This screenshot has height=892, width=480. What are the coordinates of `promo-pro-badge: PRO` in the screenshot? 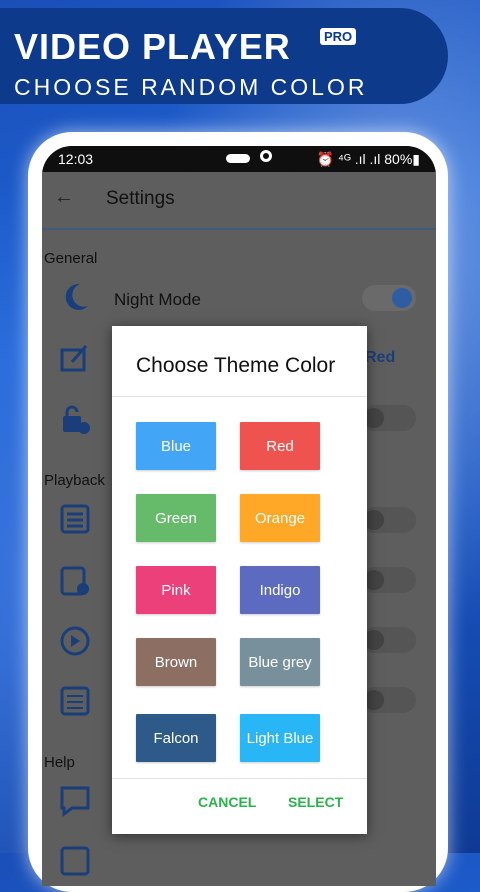 It's located at (338, 36).